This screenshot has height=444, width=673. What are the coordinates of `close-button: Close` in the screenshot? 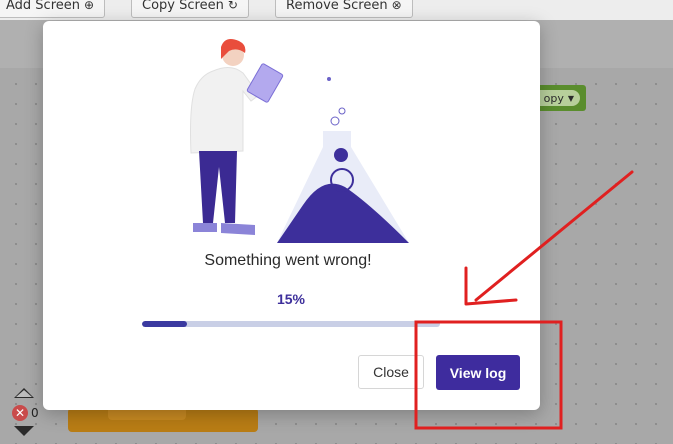 It's located at (391, 372).